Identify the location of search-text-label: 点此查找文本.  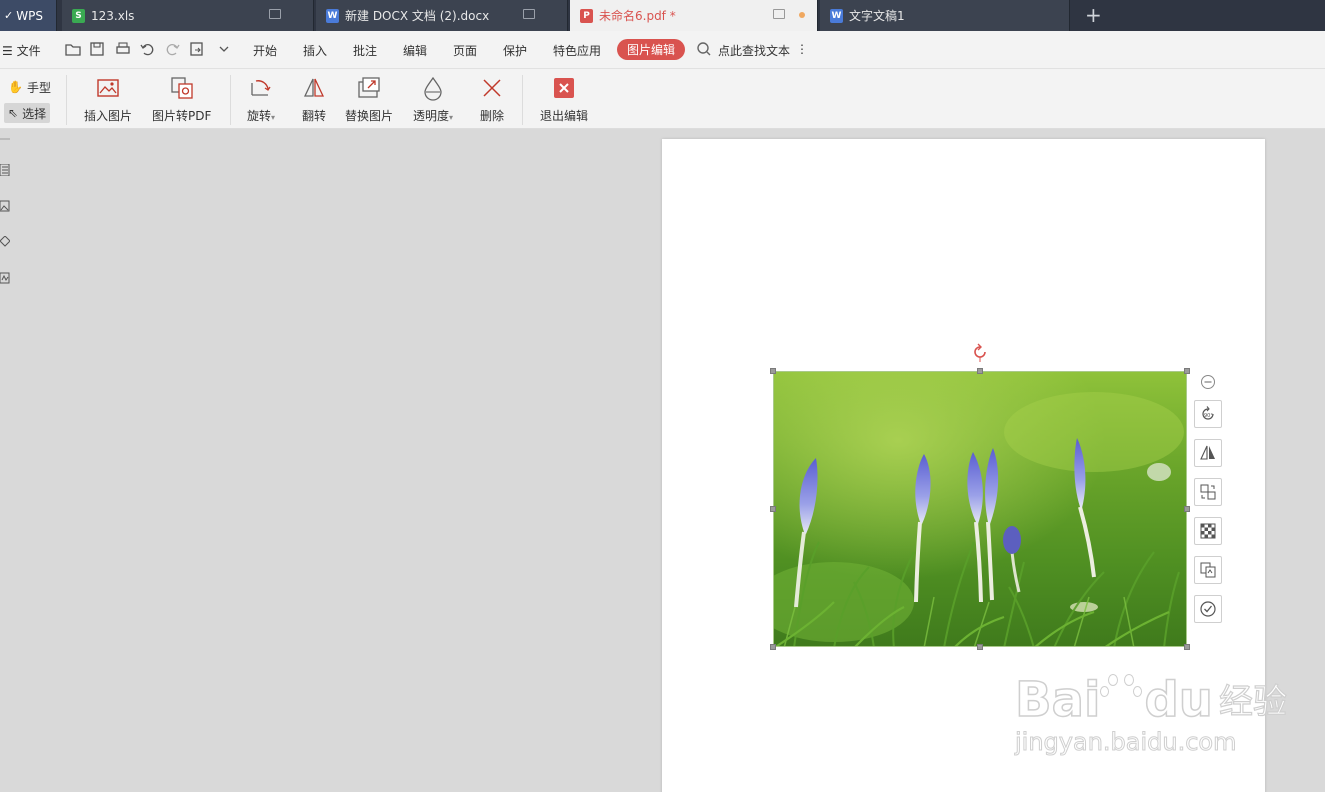
(754, 50).